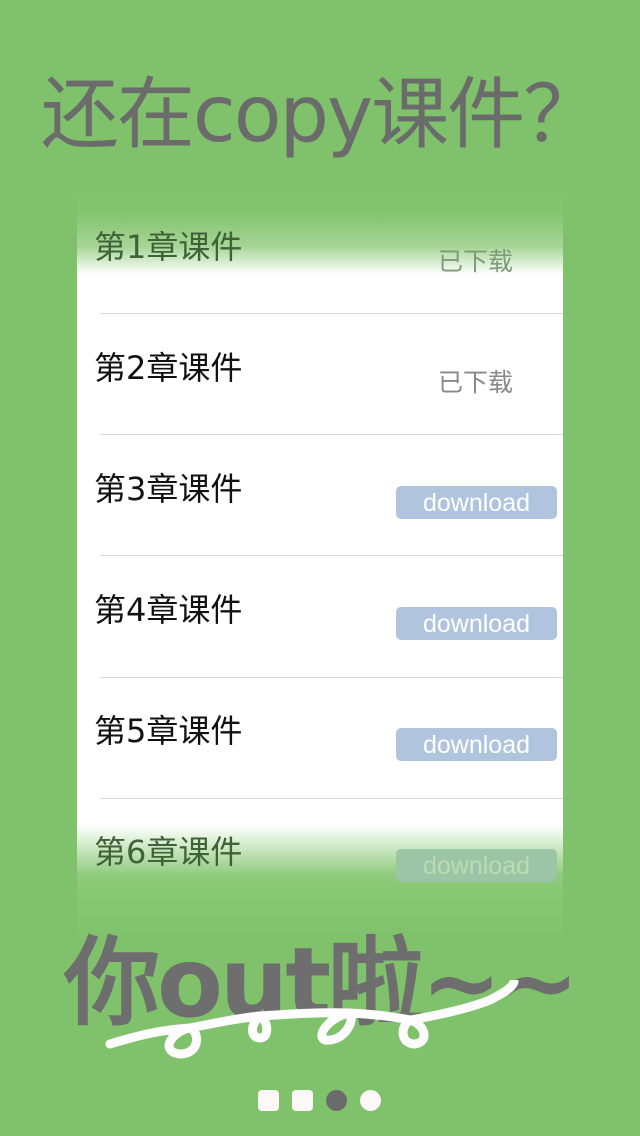 This screenshot has width=640, height=1136. What do you see at coordinates (320, 365) in the screenshot?
I see `list-item: 第2章课件 已下载` at bounding box center [320, 365].